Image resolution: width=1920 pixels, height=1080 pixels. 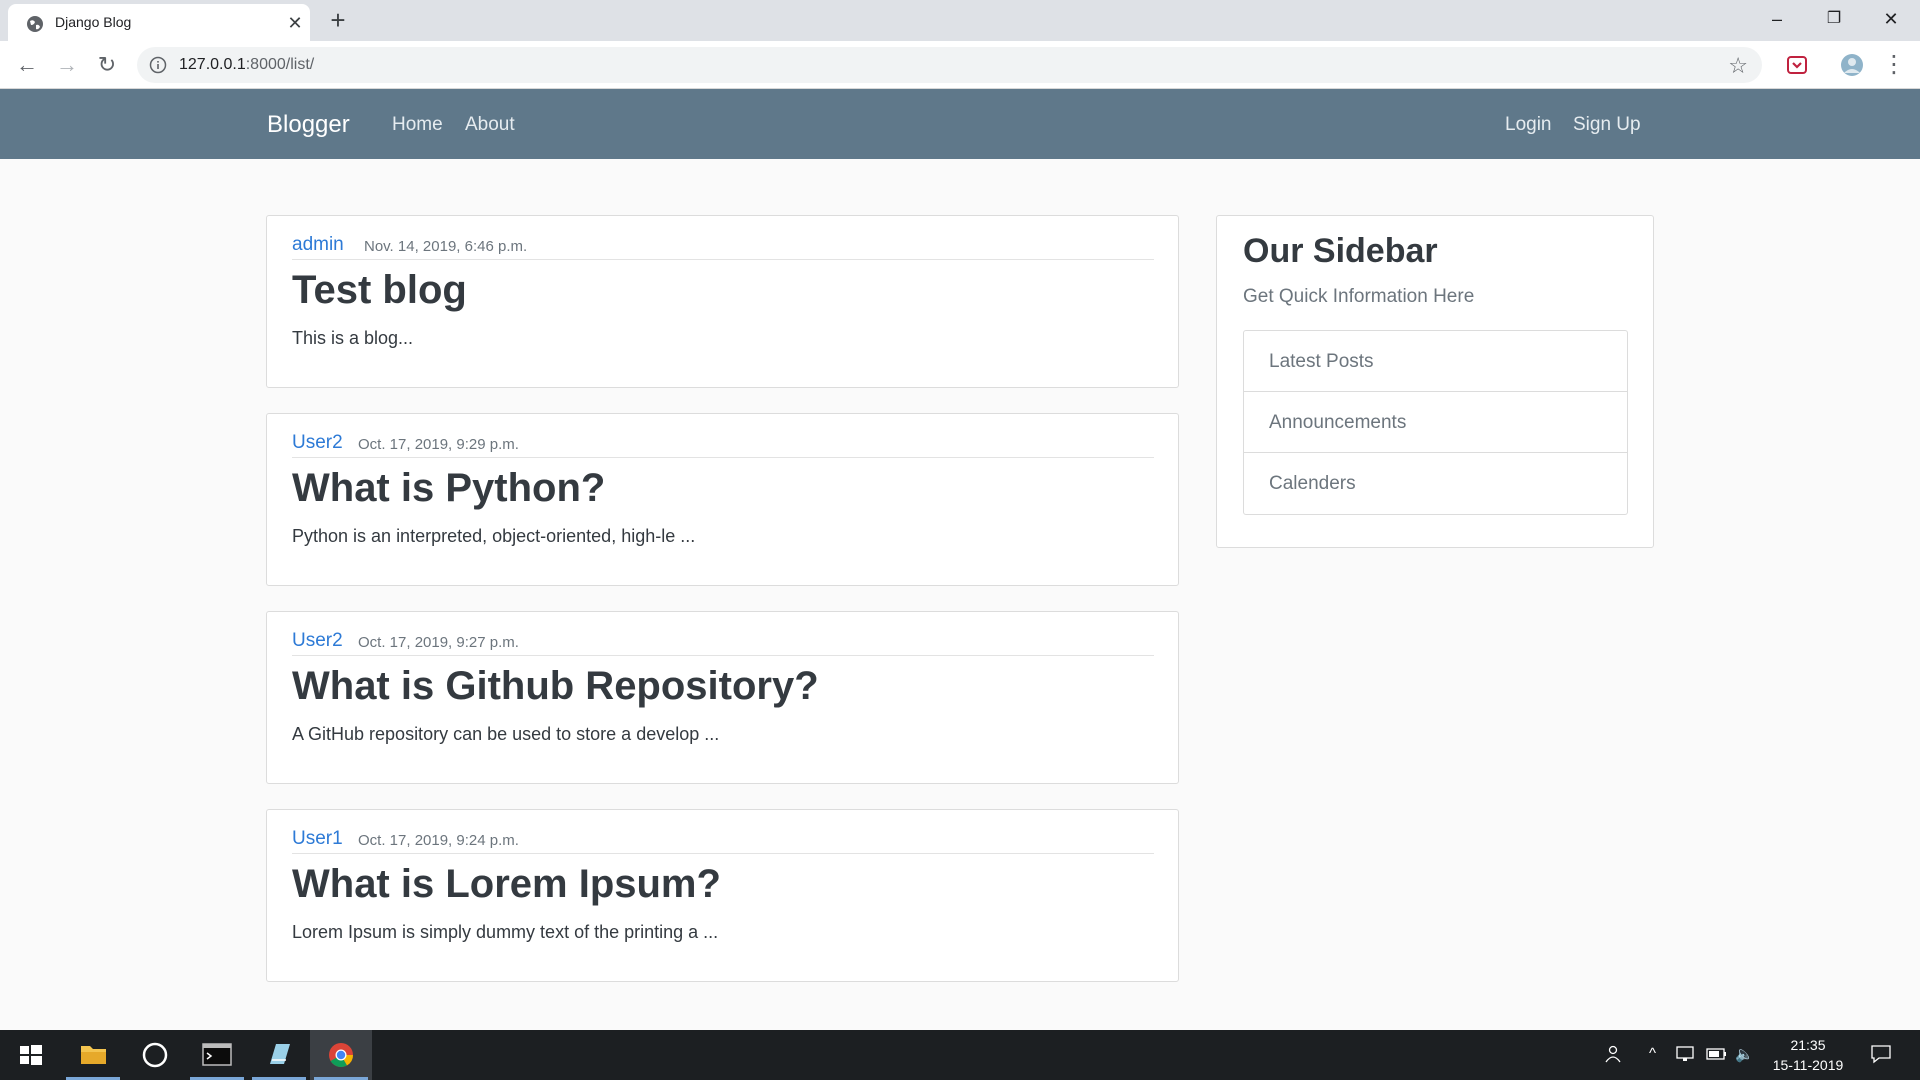 What do you see at coordinates (155, 1055) in the screenshot?
I see `cortana-search-icon` at bounding box center [155, 1055].